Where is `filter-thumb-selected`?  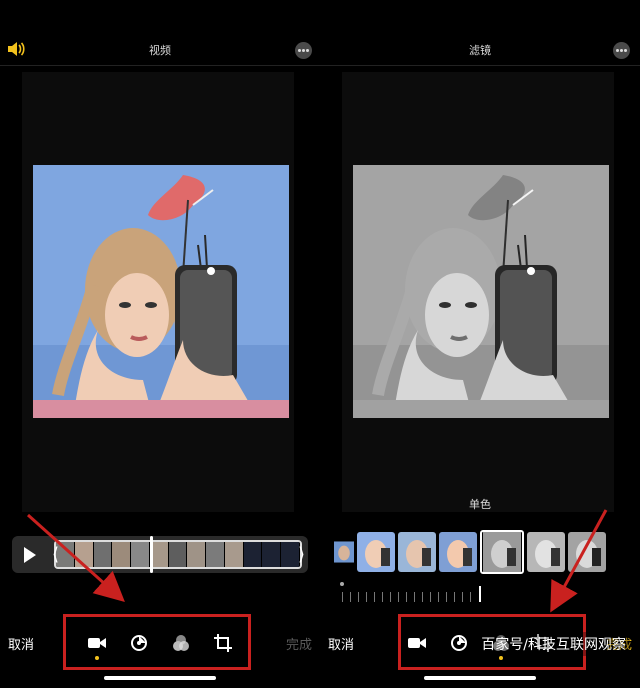 filter-thumb-selected is located at coordinates (502, 552).